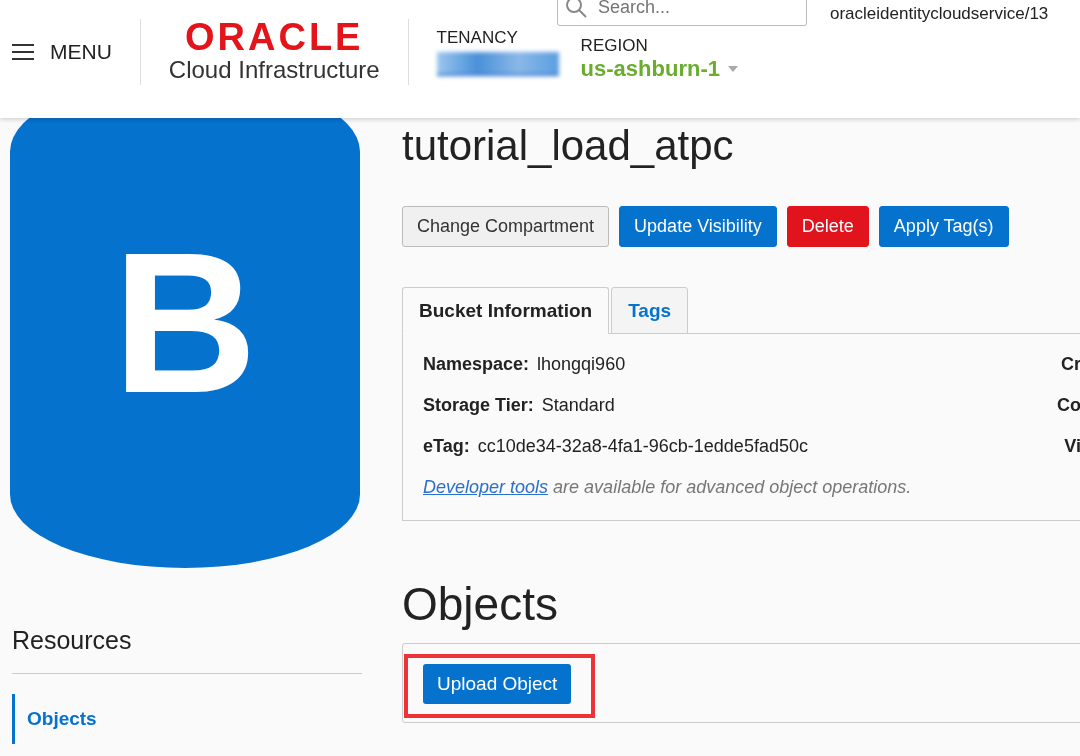 The width and height of the screenshot is (1080, 756). What do you see at coordinates (698, 226) in the screenshot?
I see `action-button: Update Visibility` at bounding box center [698, 226].